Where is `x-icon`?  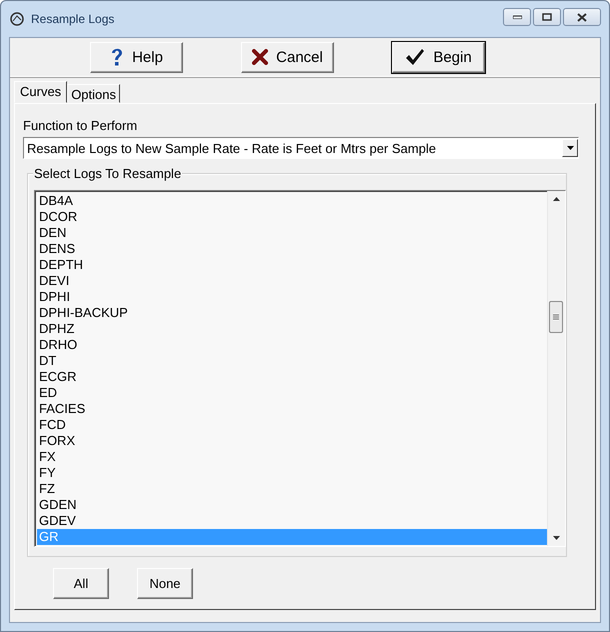
x-icon is located at coordinates (260, 57).